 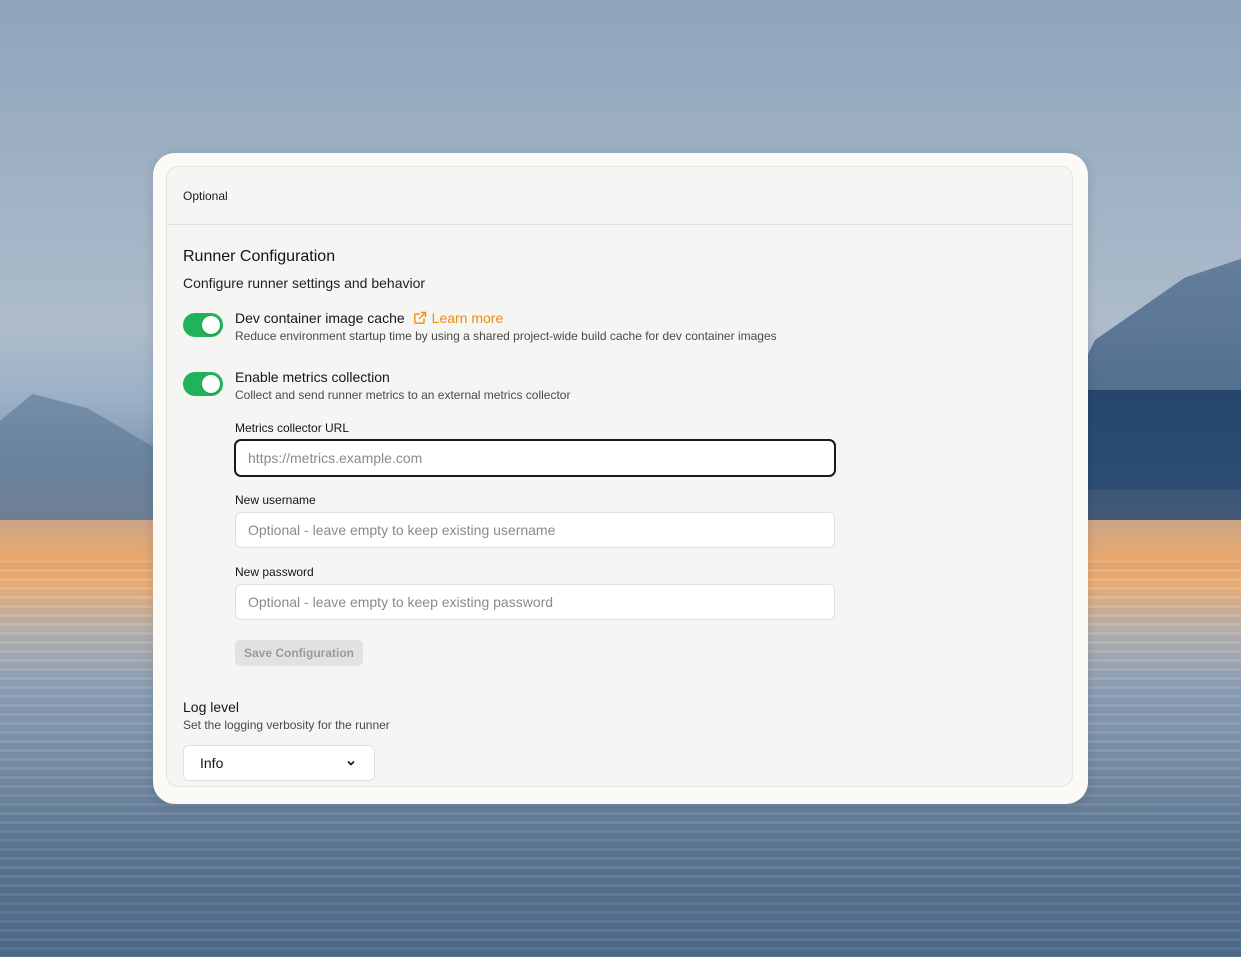 What do you see at coordinates (275, 500) in the screenshot?
I see `username-label: New username` at bounding box center [275, 500].